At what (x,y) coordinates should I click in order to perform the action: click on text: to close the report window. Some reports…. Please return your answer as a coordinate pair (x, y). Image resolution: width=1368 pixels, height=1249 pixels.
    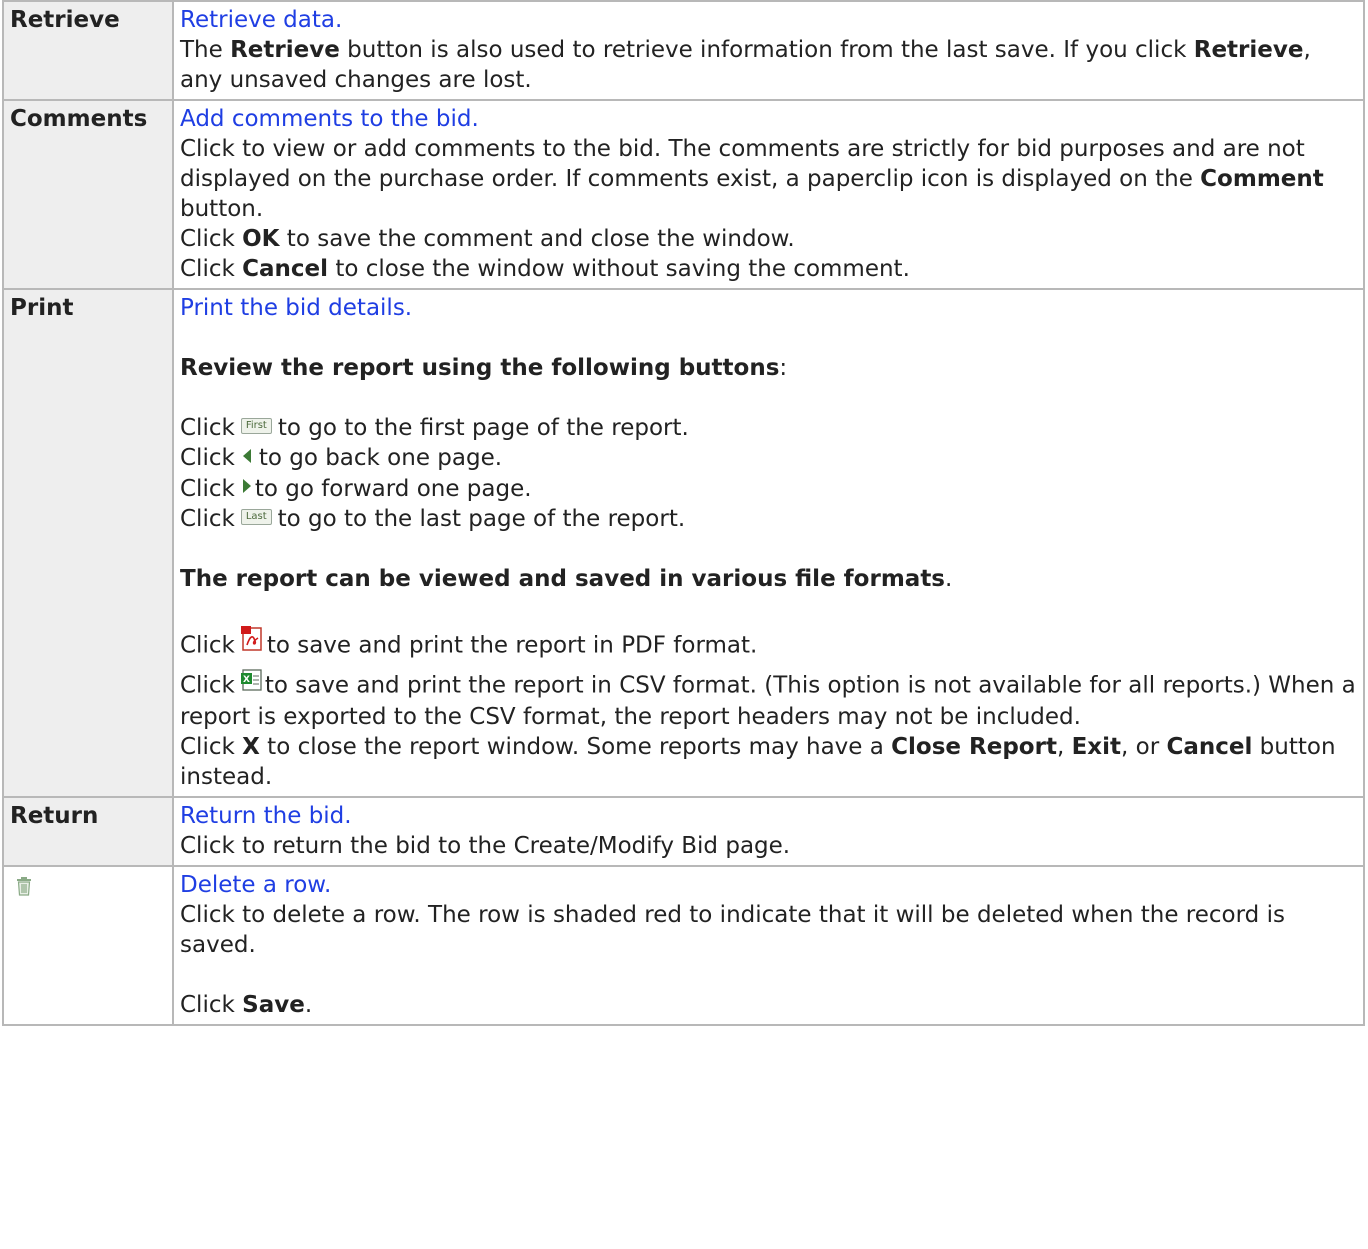
    Looking at the image, I should click on (575, 747).